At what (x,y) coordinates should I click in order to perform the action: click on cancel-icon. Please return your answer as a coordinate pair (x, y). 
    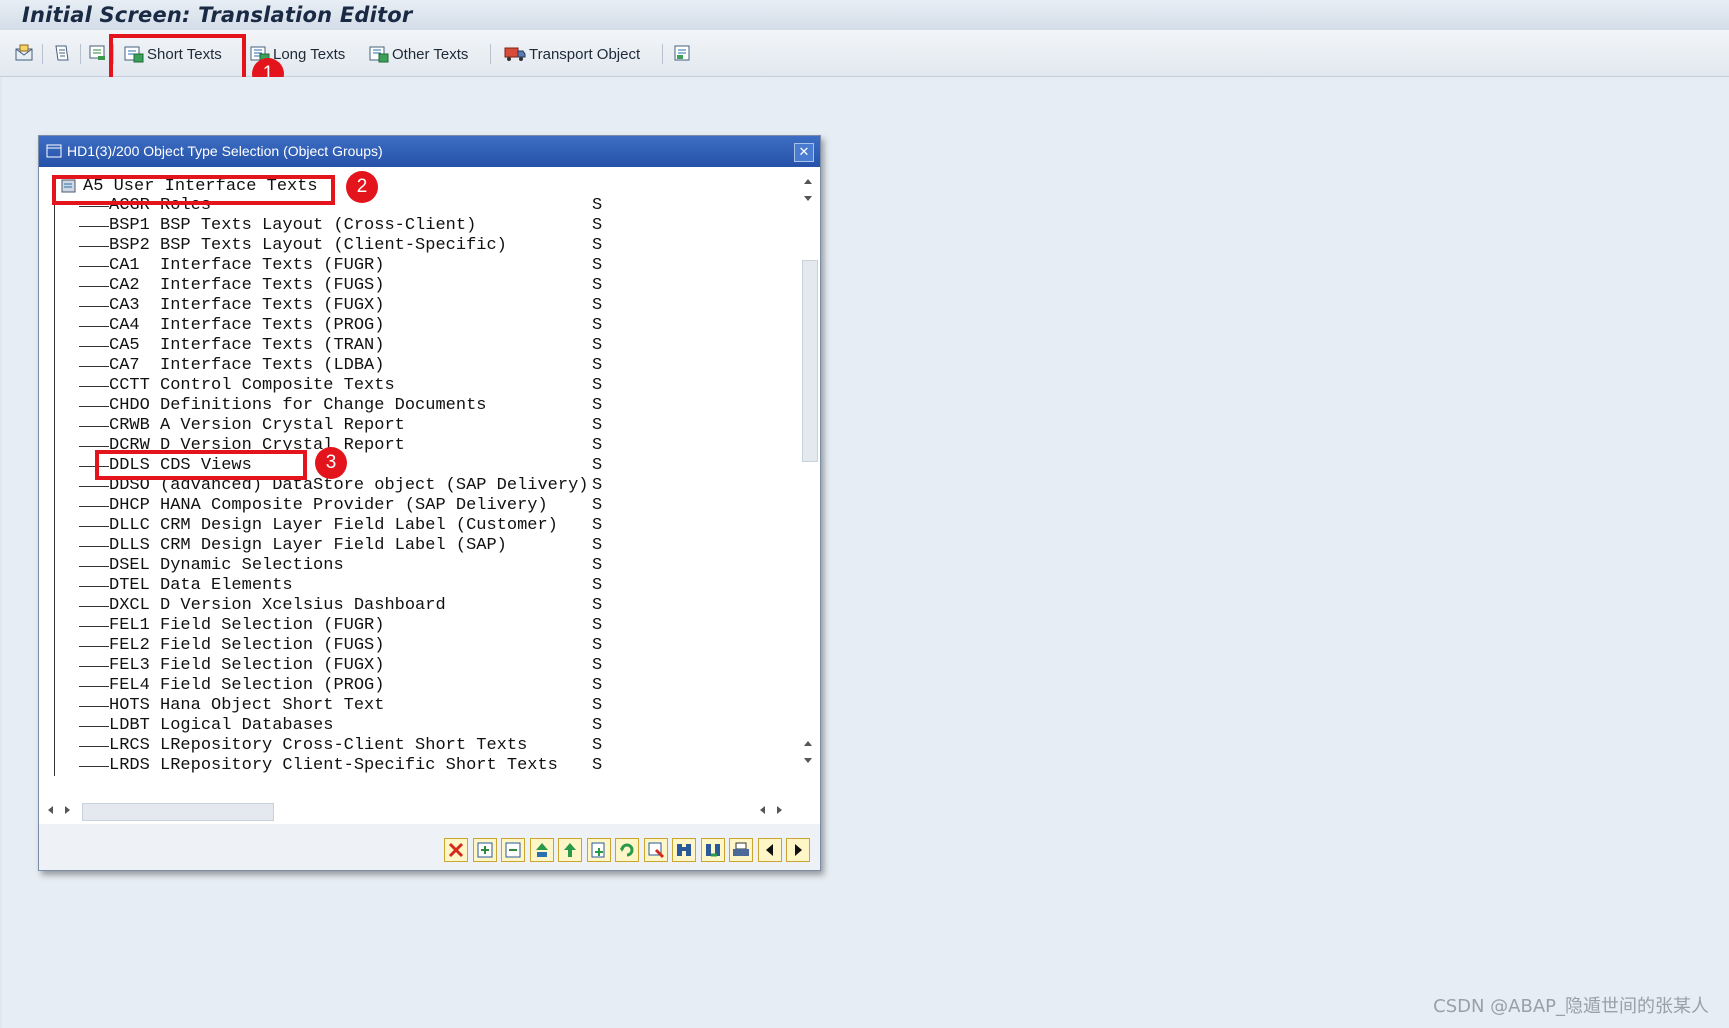
    Looking at the image, I should click on (456, 850).